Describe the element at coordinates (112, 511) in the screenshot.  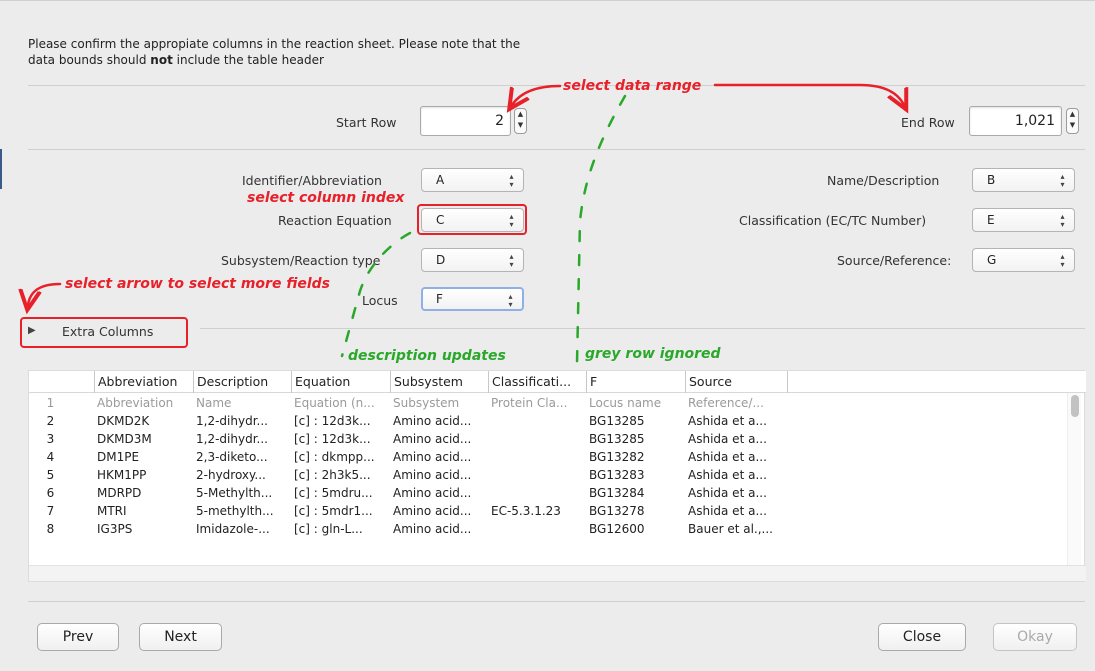
I see `table-cell: MTRI` at that location.